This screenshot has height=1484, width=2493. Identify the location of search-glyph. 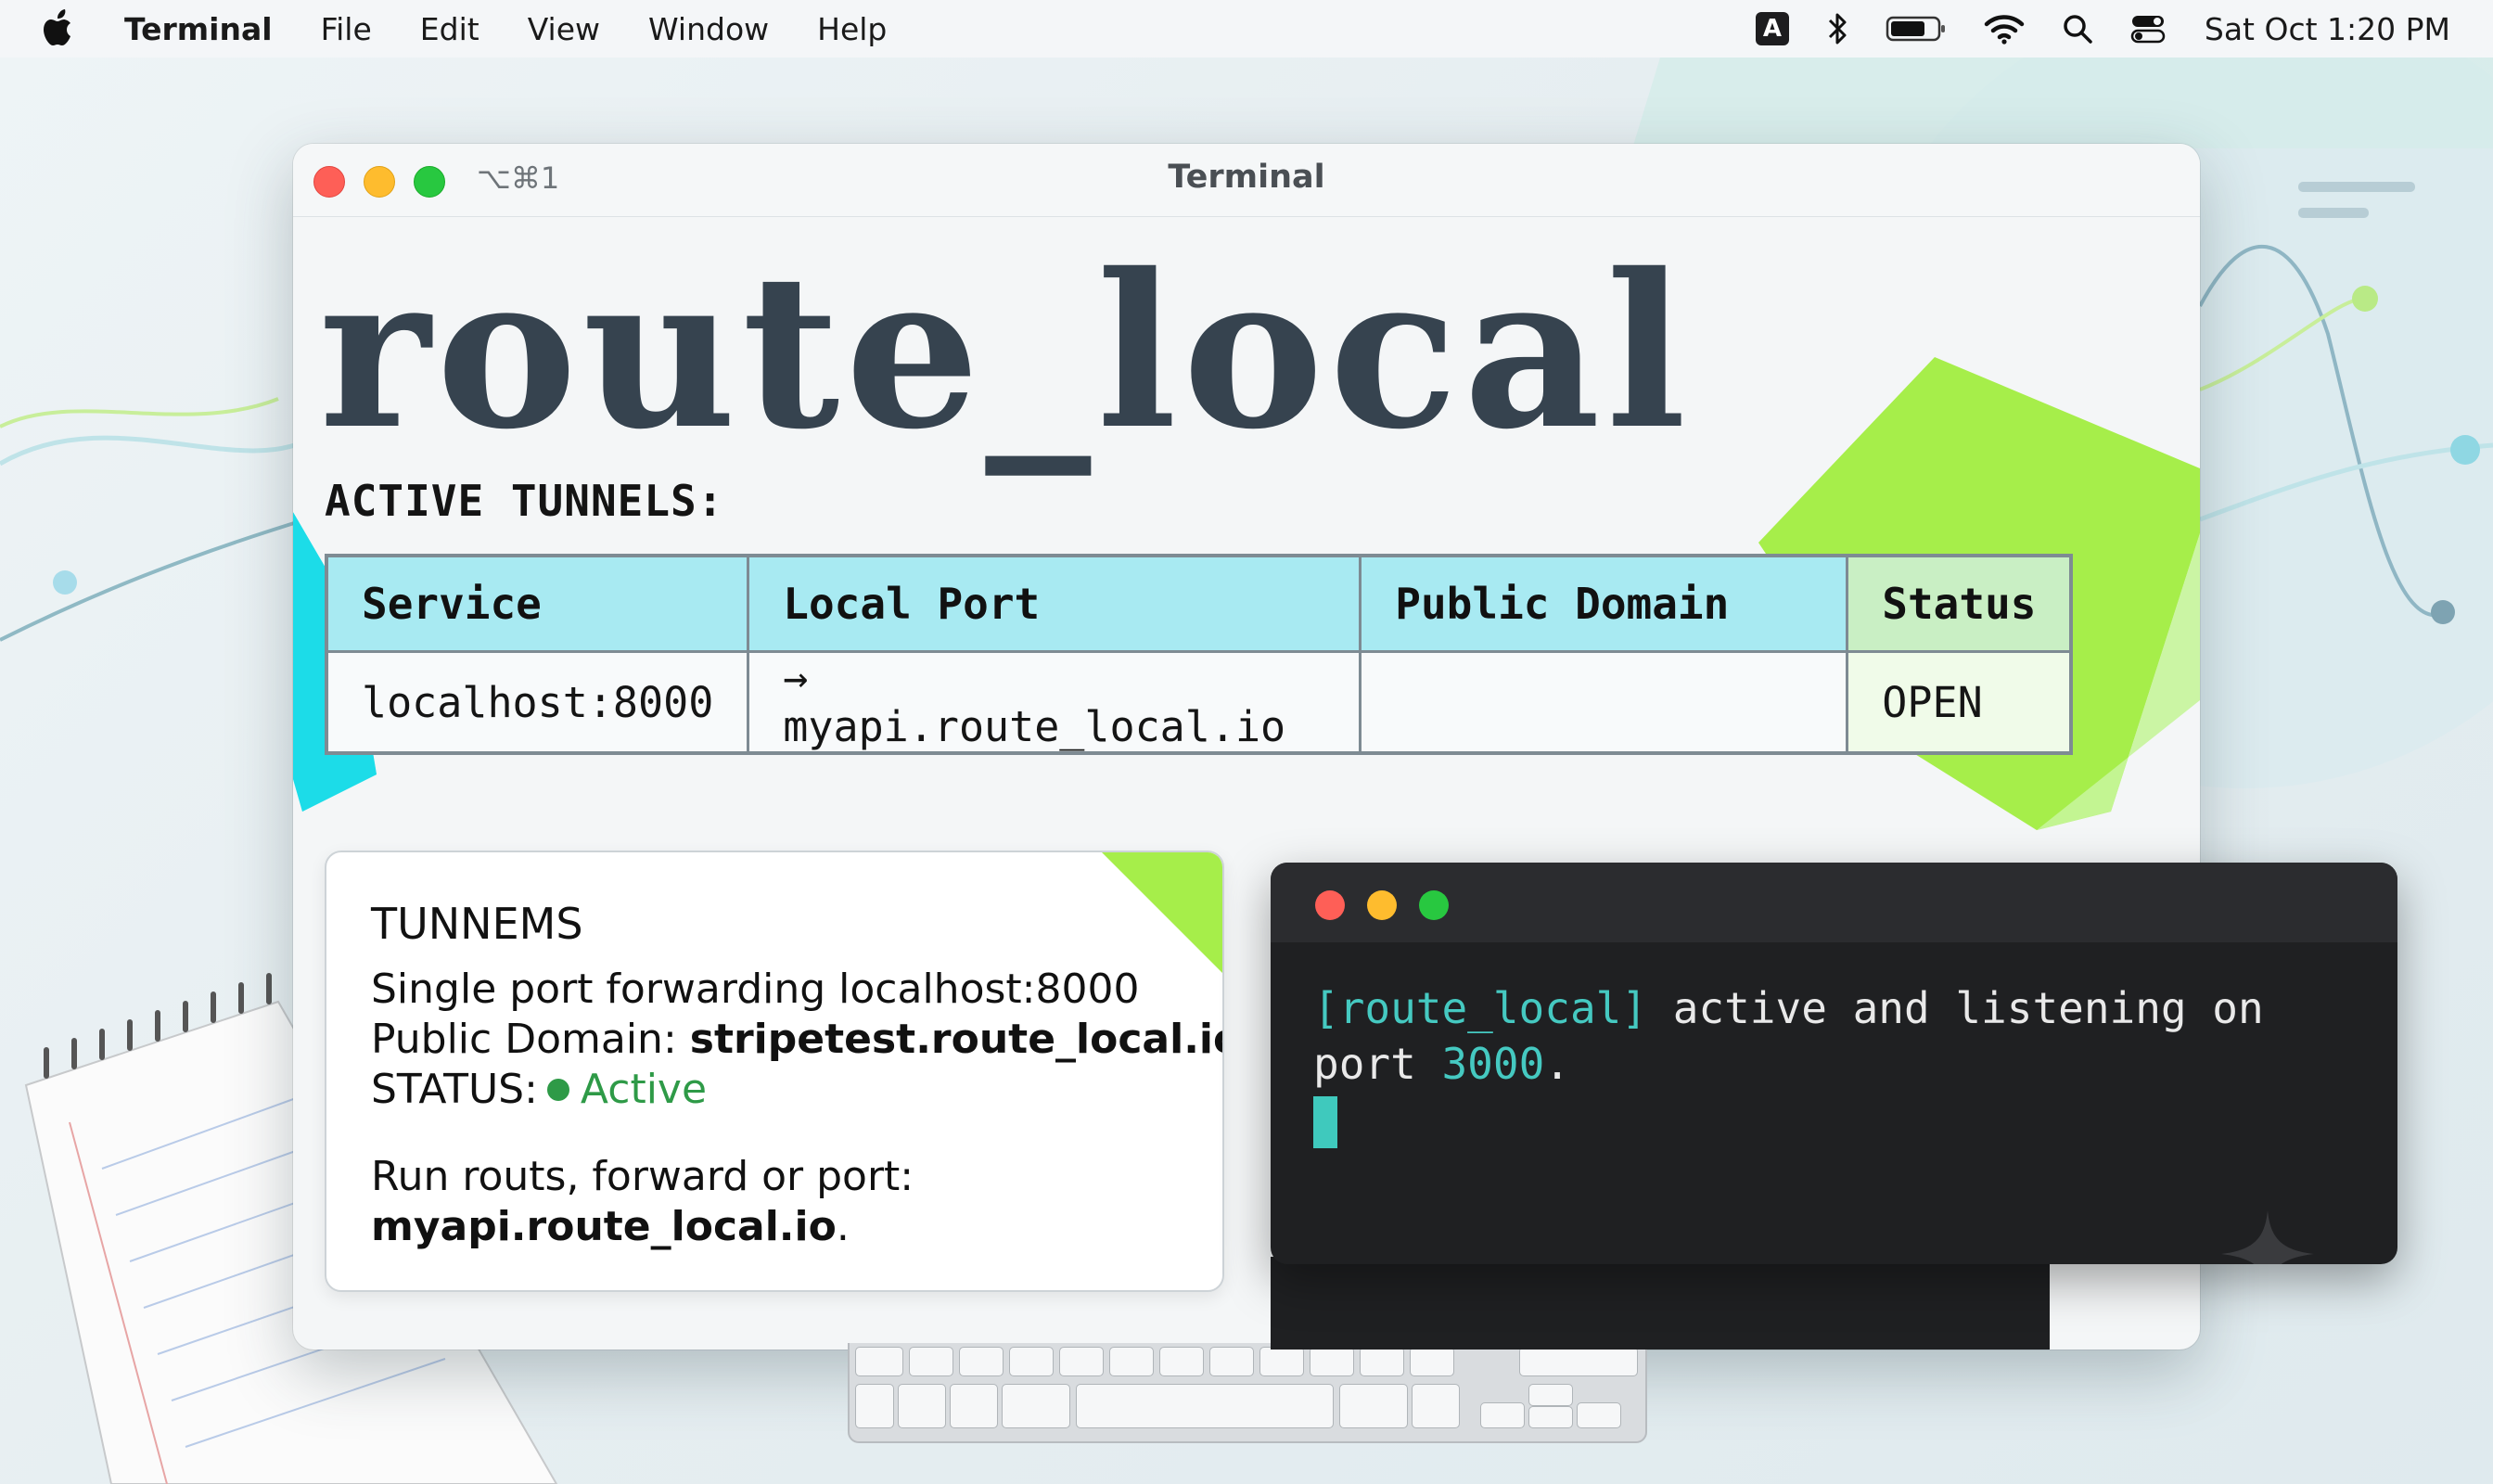
(2078, 29).